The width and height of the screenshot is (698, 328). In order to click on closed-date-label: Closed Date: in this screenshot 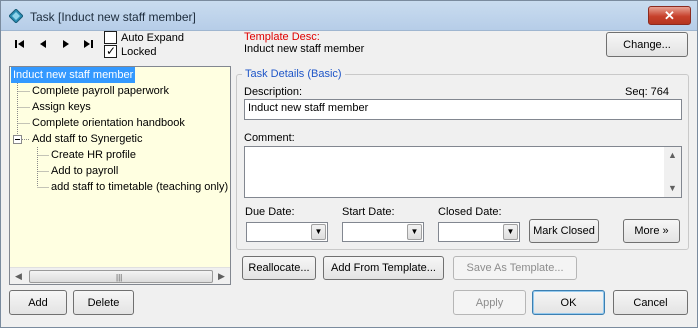, I will do `click(470, 212)`.